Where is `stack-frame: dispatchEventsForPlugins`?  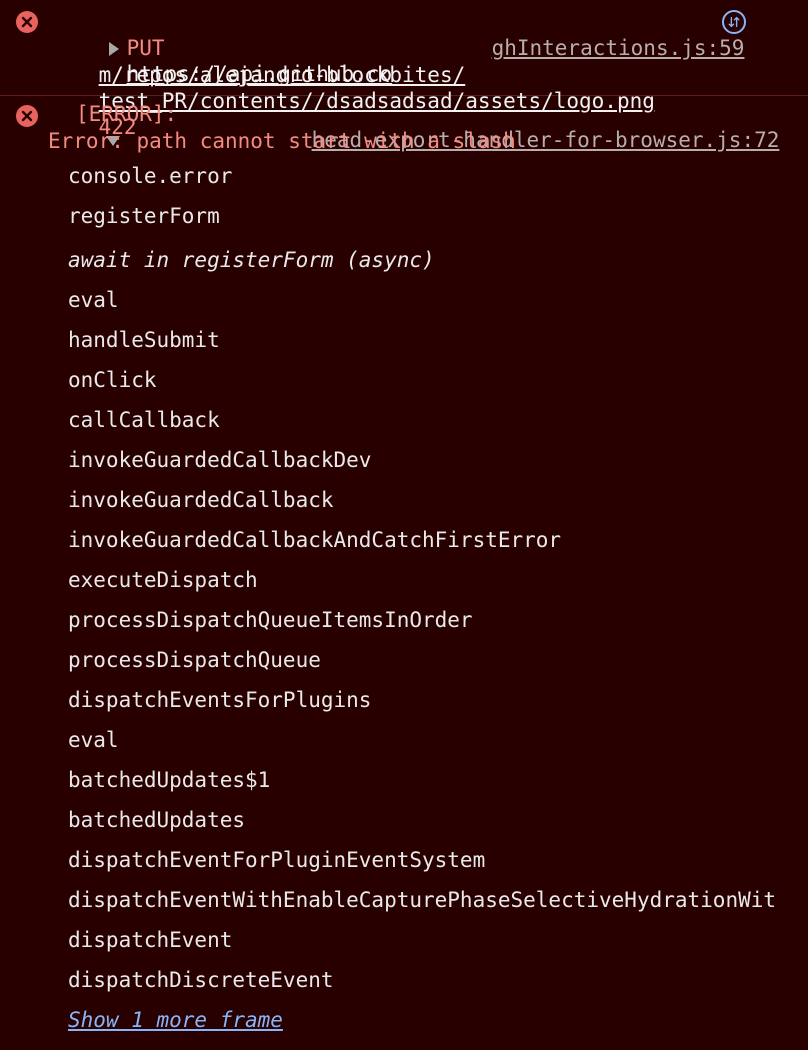
stack-frame: dispatchEventsForPlugins is located at coordinates (219, 700).